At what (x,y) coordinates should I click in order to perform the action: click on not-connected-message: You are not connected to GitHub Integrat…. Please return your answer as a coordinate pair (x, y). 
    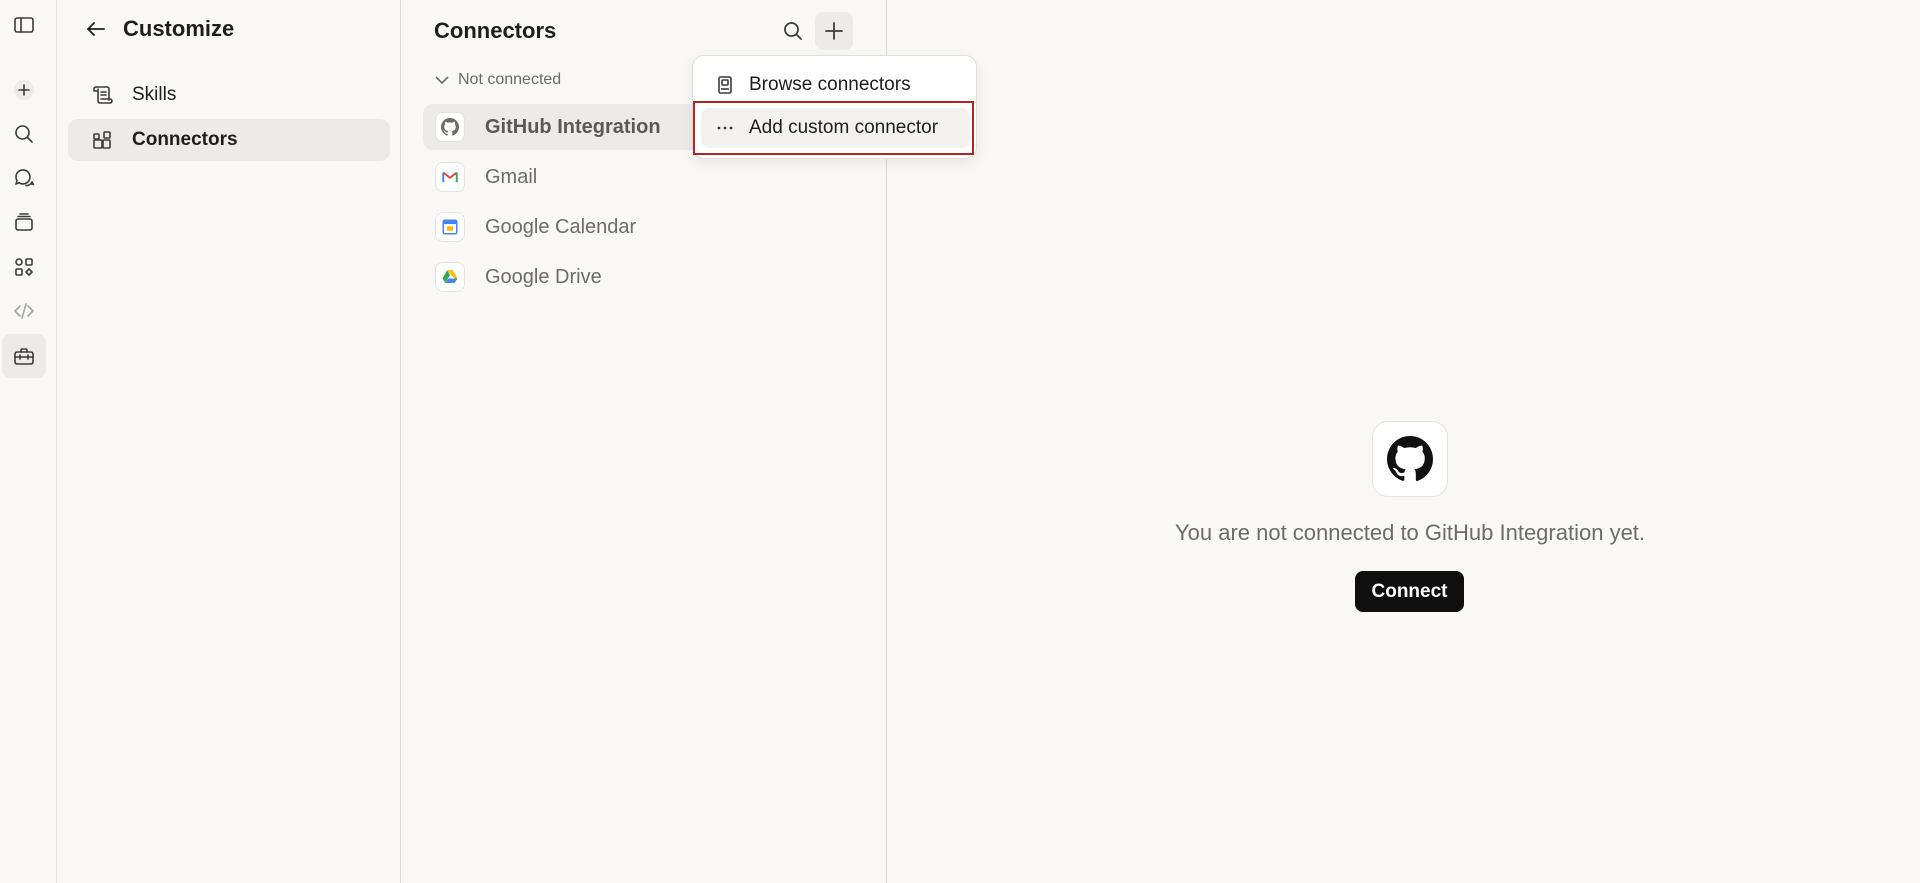
    Looking at the image, I should click on (1410, 532).